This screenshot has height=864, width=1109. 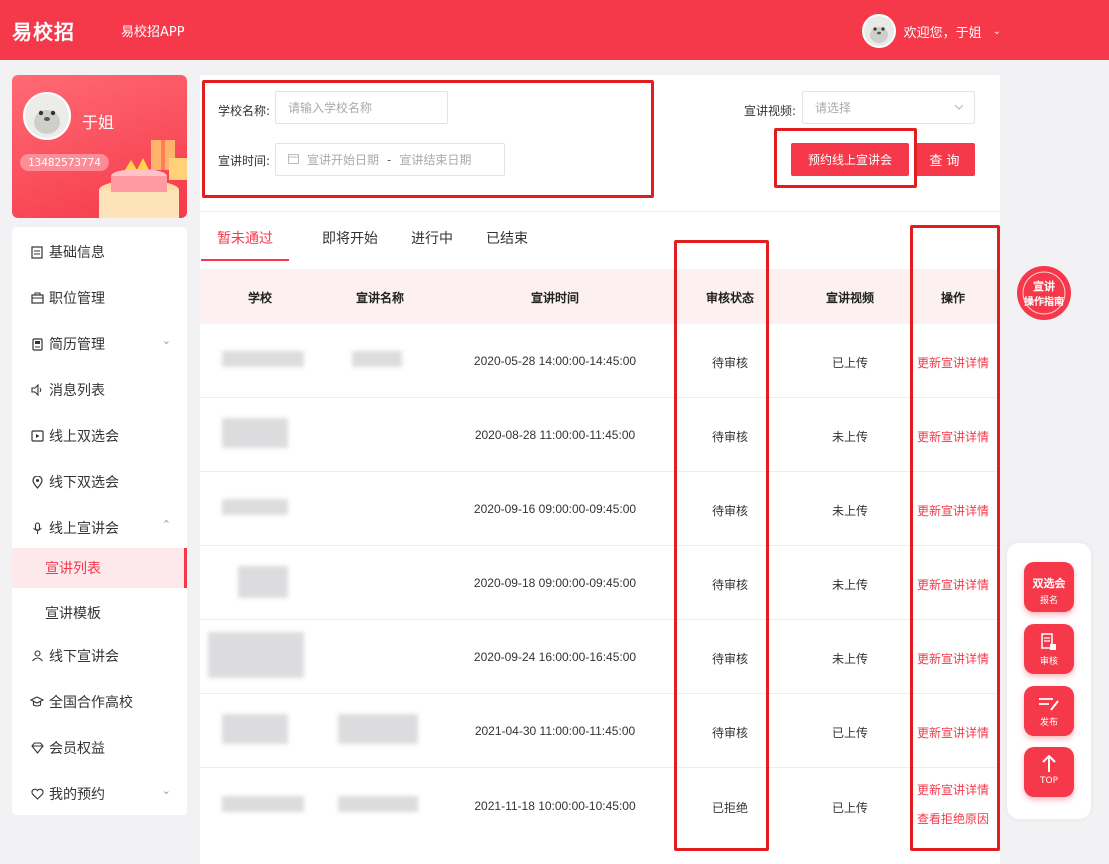 What do you see at coordinates (1049, 765) in the screenshot?
I see `arrow-up-icon` at bounding box center [1049, 765].